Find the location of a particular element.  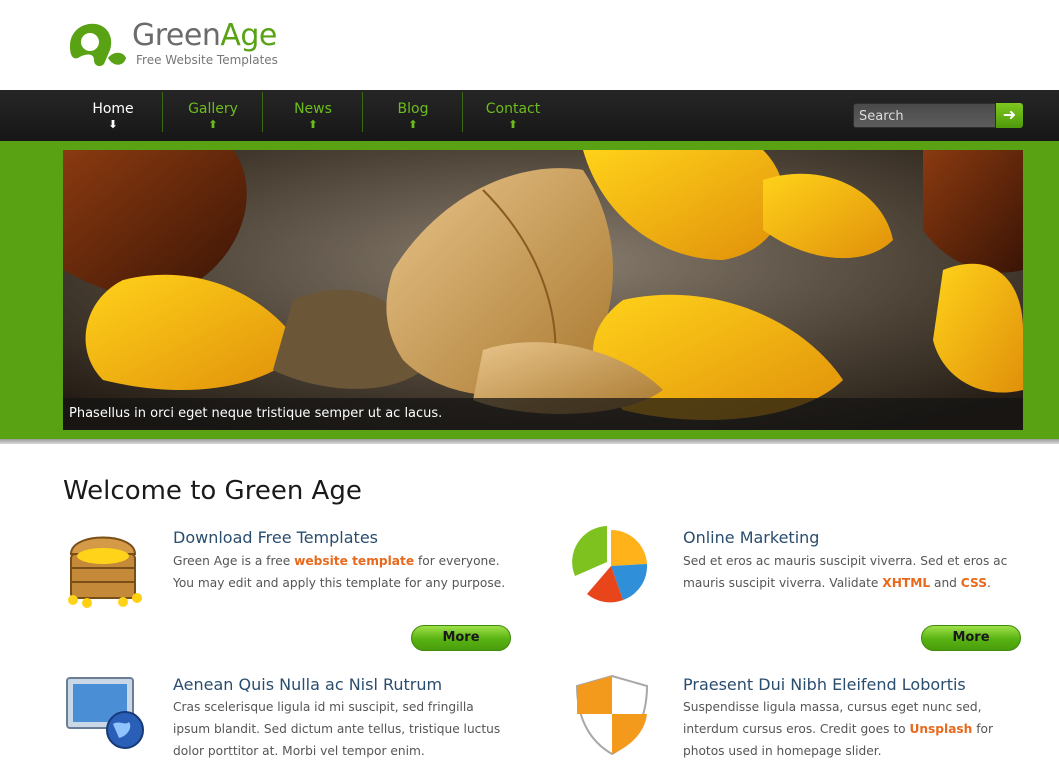

nav-item-contact: Contact ⬆ is located at coordinates (513, 115).